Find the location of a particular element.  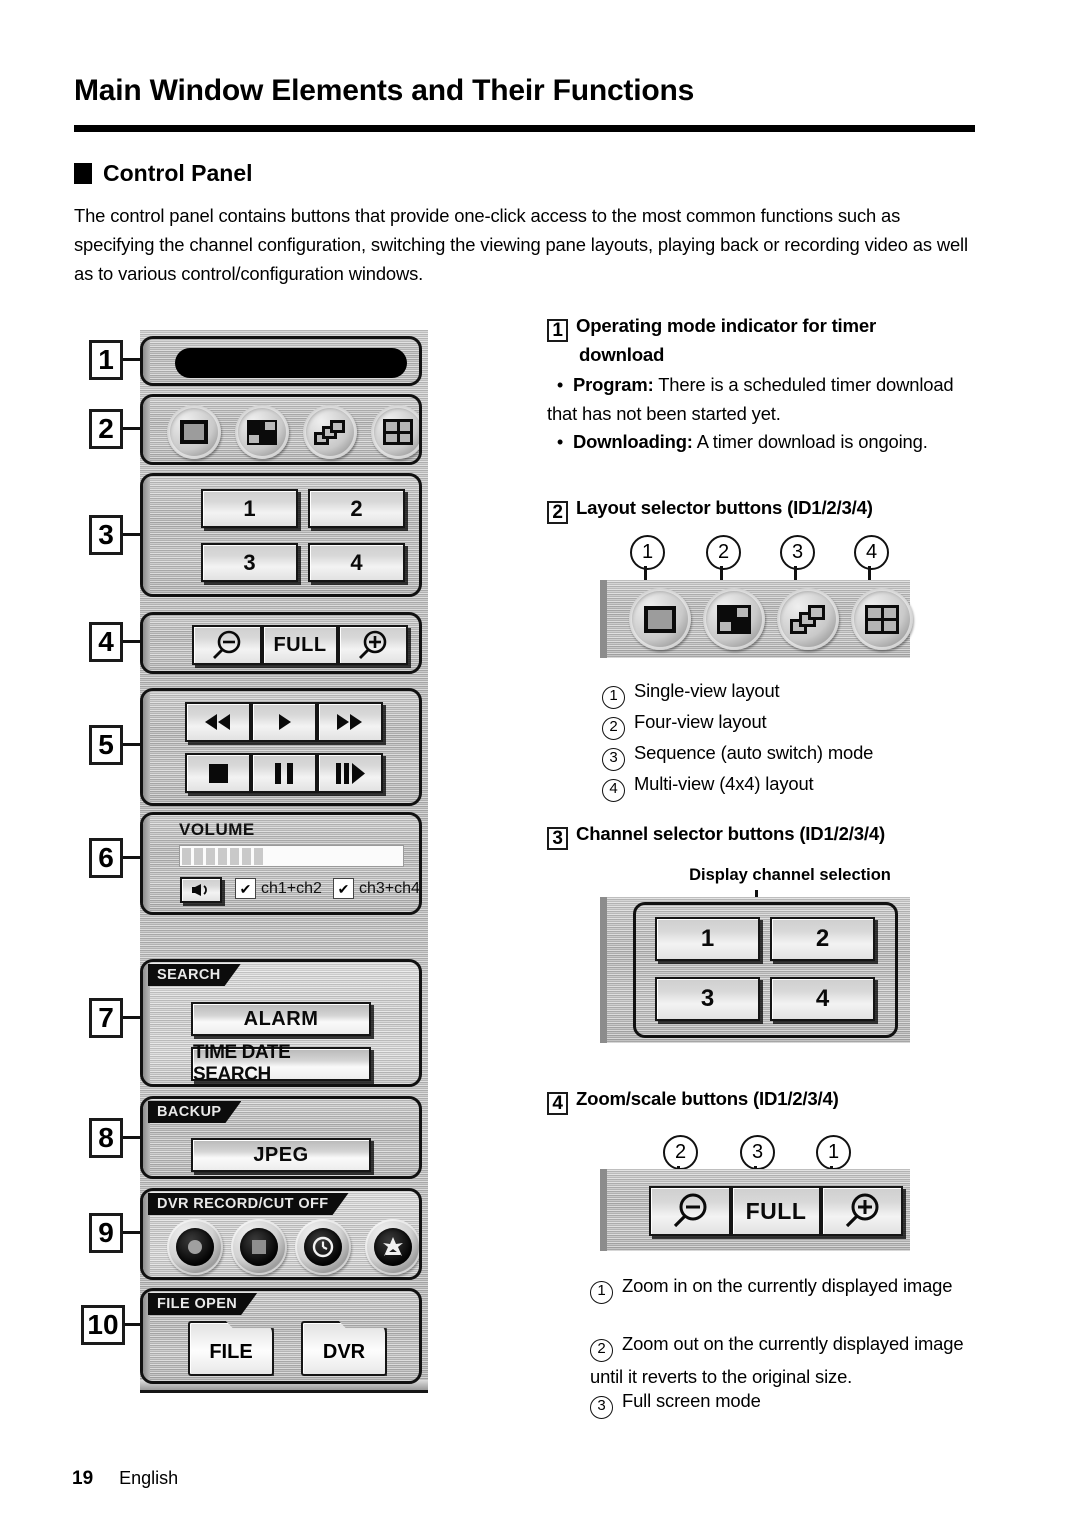

backup-tab-label: BACKUP is located at coordinates (194, 1112).